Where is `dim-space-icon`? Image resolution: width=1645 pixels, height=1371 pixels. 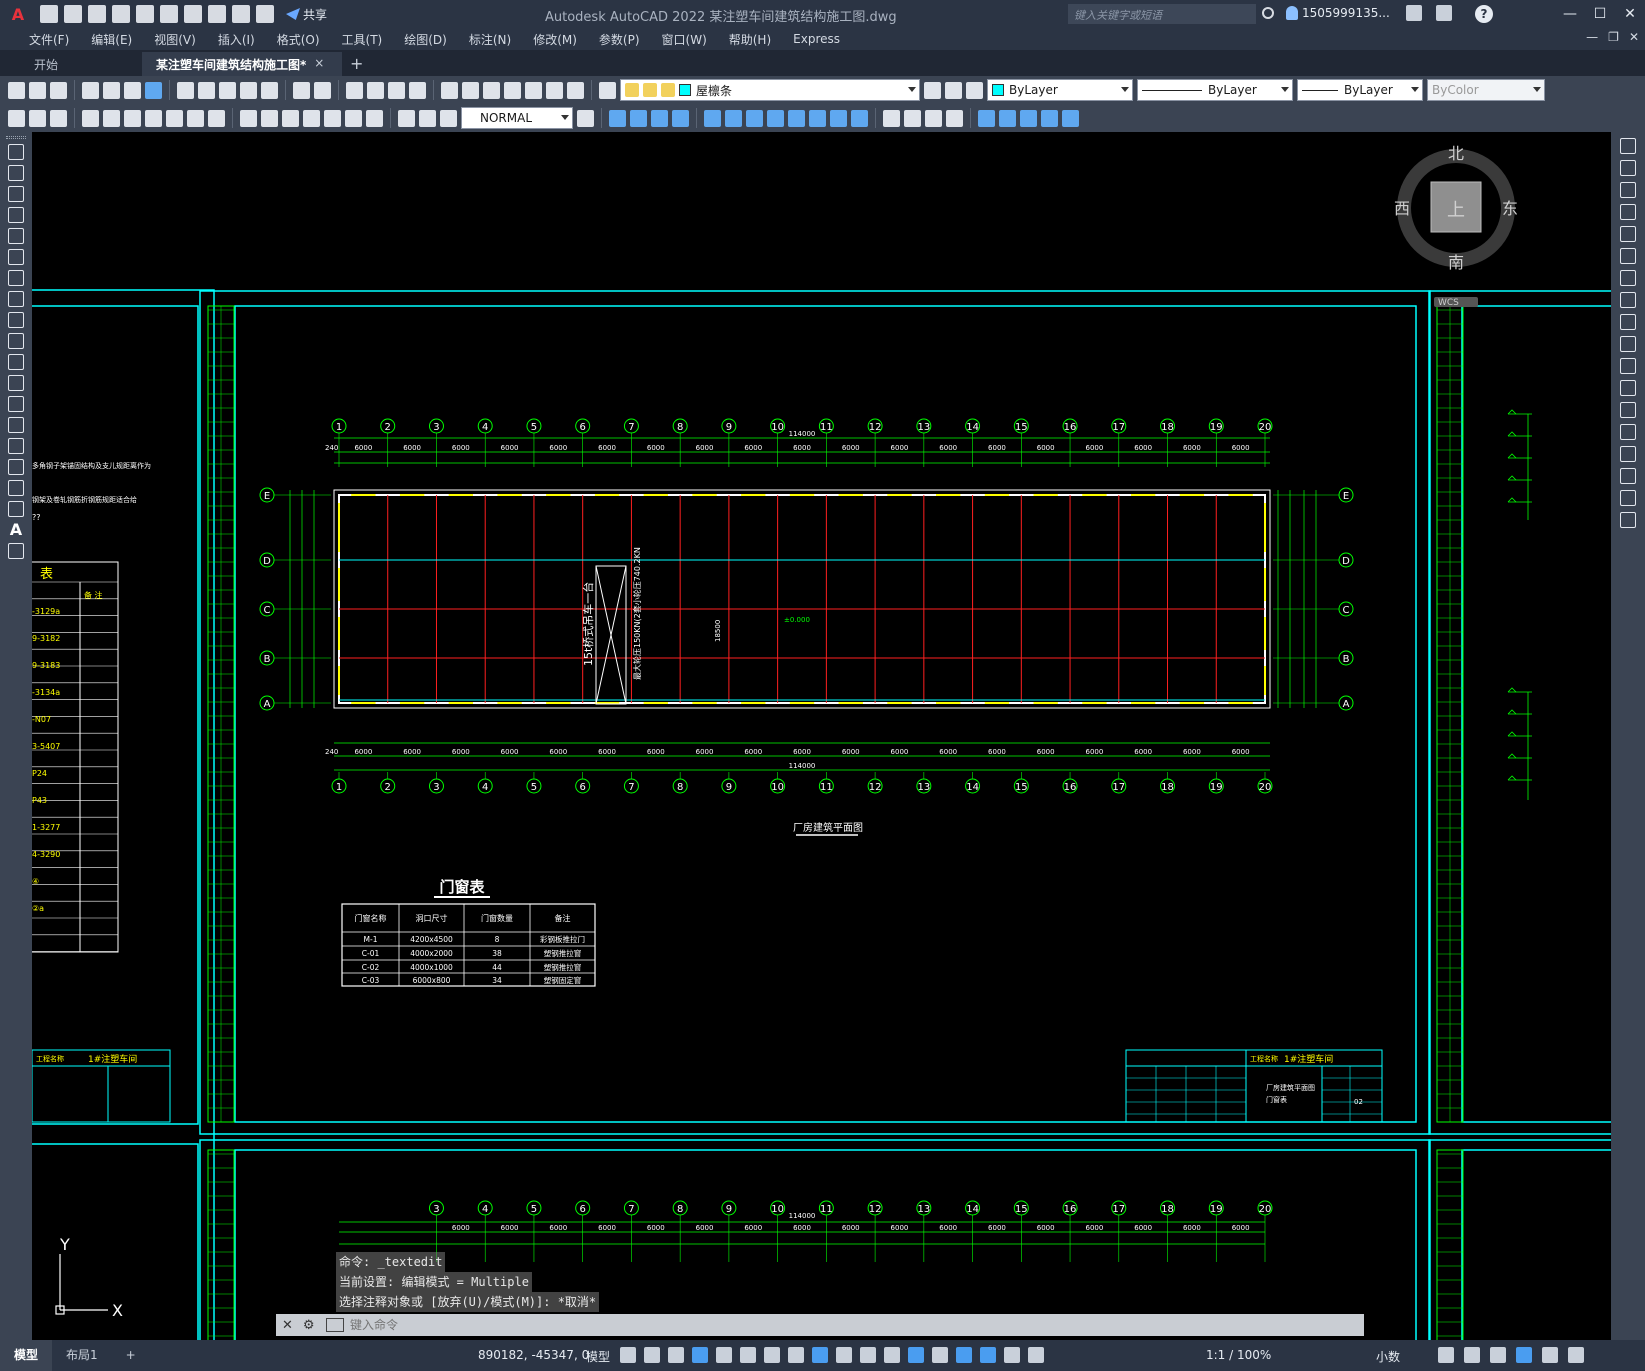
dim-space-icon is located at coordinates (269, 118).